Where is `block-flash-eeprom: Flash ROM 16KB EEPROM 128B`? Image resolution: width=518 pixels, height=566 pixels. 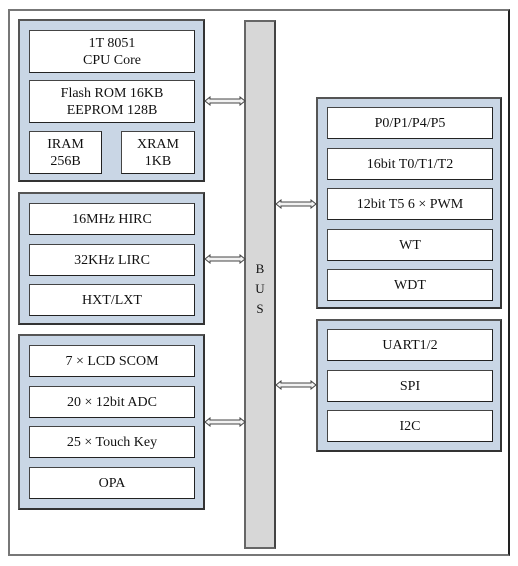
block-flash-eeprom: Flash ROM 16KB EEPROM 128B is located at coordinates (112, 101).